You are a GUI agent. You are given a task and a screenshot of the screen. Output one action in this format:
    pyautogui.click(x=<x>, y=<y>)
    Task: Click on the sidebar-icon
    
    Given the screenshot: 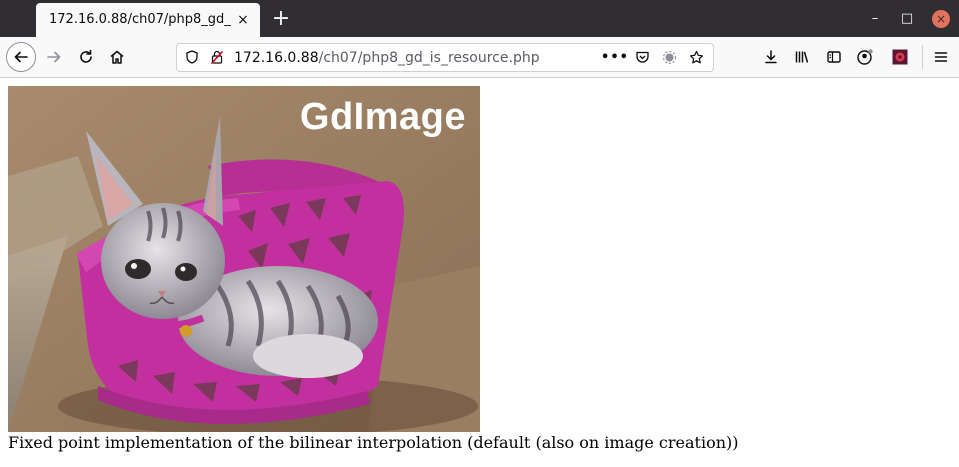 What is the action you would take?
    pyautogui.click(x=834, y=57)
    